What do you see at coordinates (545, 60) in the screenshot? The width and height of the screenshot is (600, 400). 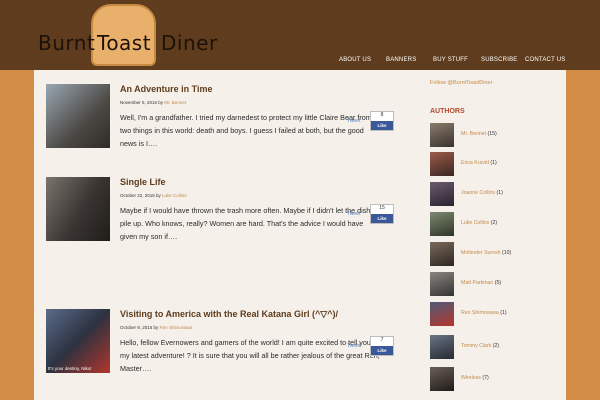 I see `nav-contact-us: CONTACT US` at bounding box center [545, 60].